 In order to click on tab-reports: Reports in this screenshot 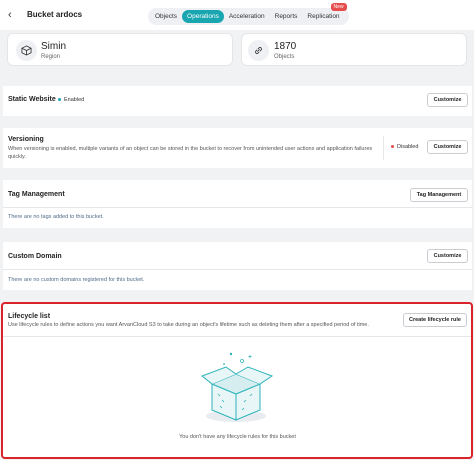, I will do `click(286, 16)`.